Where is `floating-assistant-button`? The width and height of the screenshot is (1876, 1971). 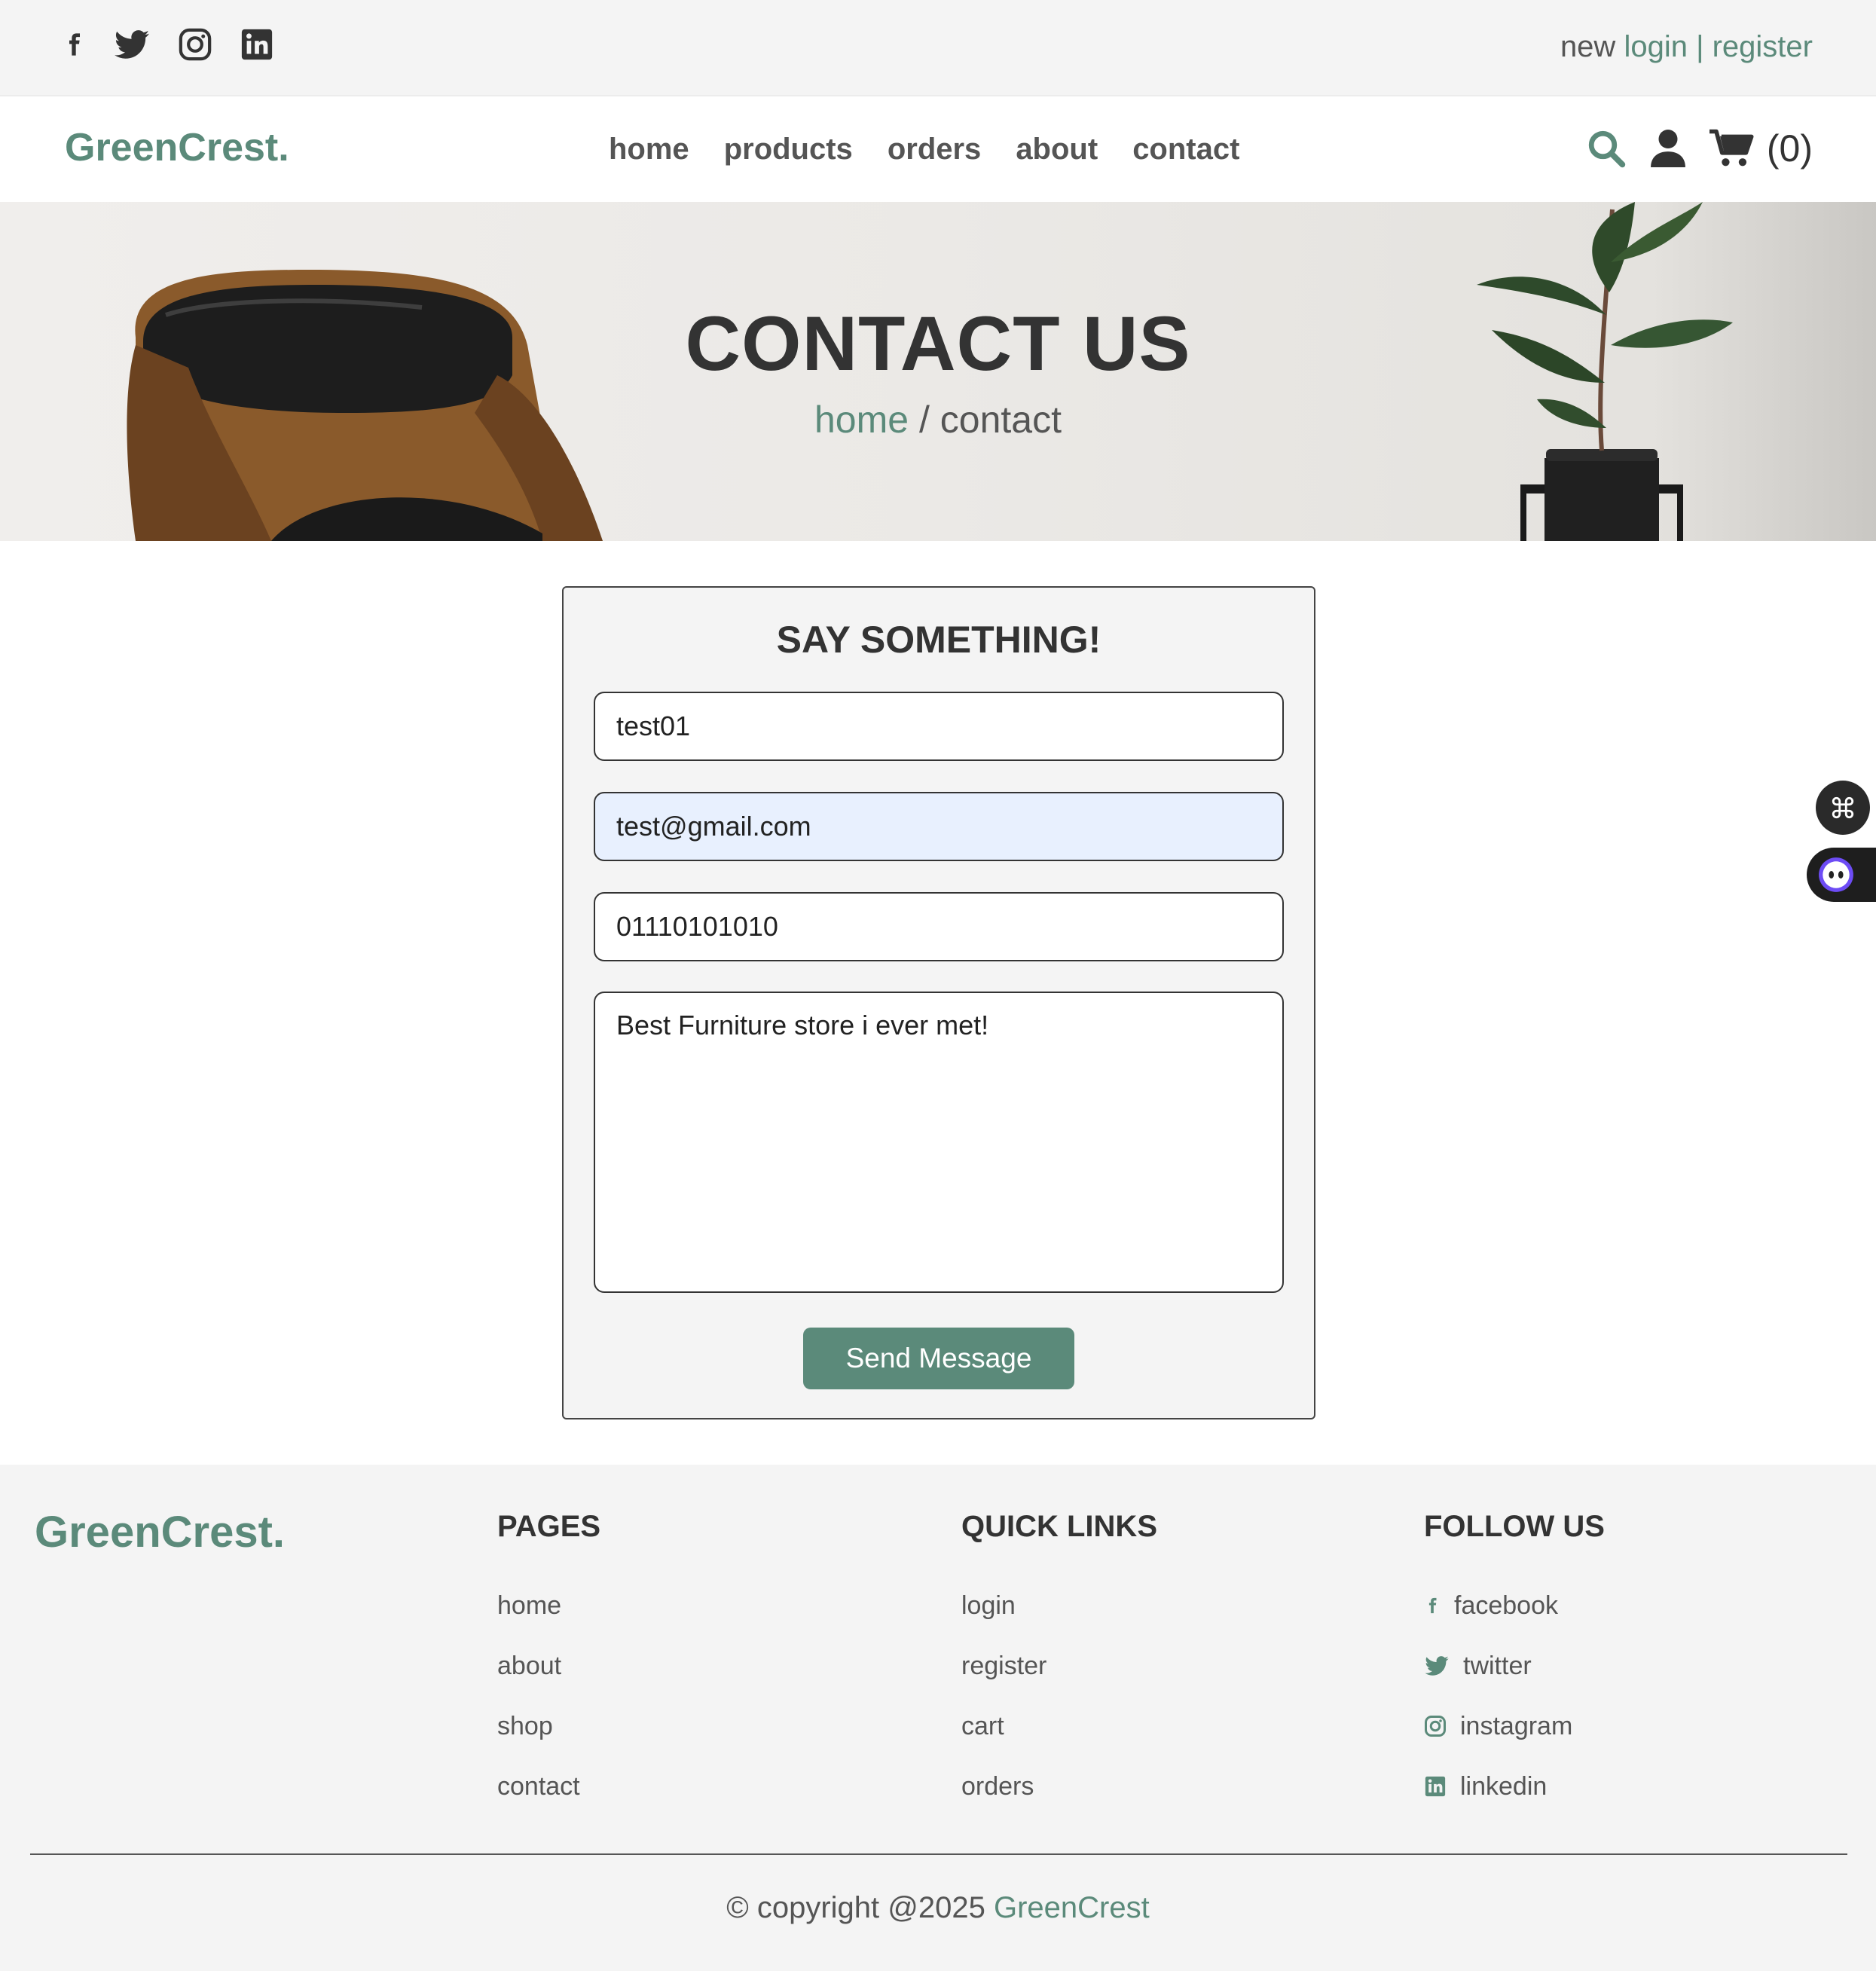
floating-assistant-button is located at coordinates (1841, 875).